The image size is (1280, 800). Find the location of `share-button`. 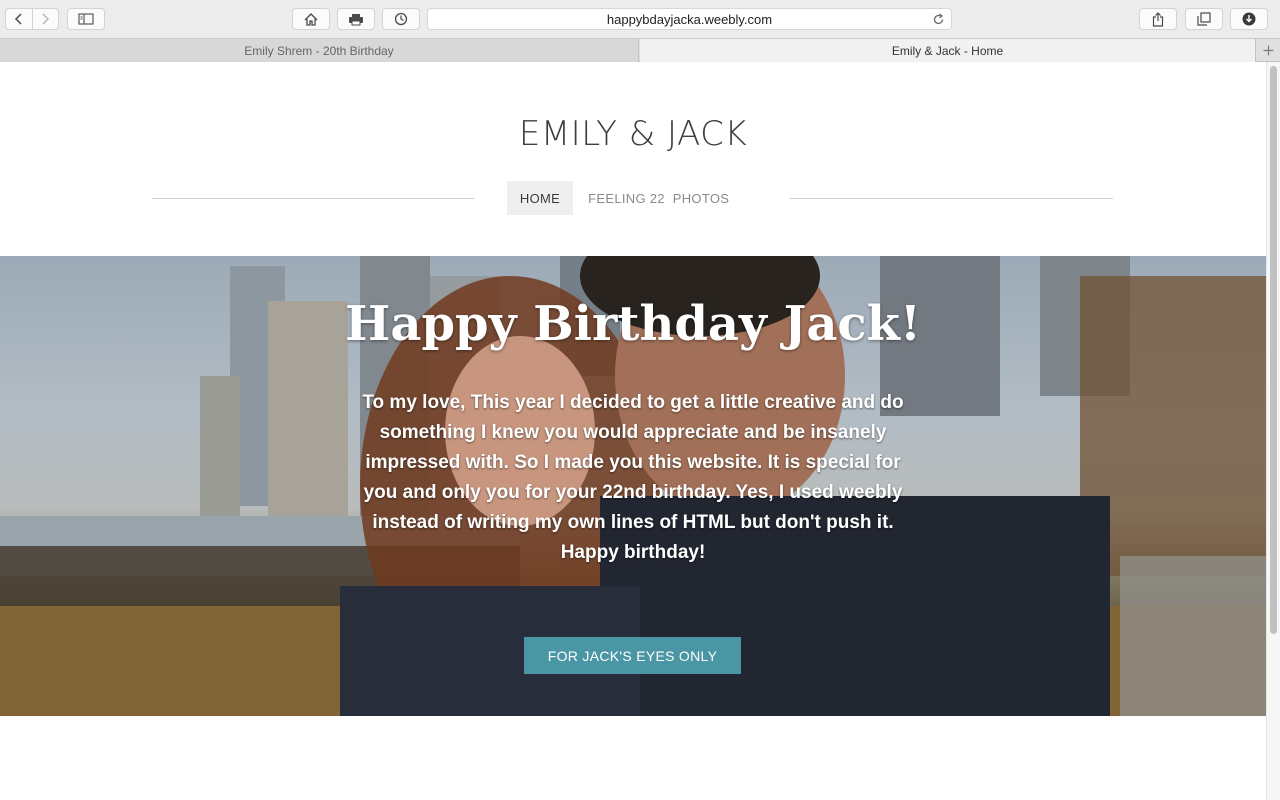

share-button is located at coordinates (1158, 19).